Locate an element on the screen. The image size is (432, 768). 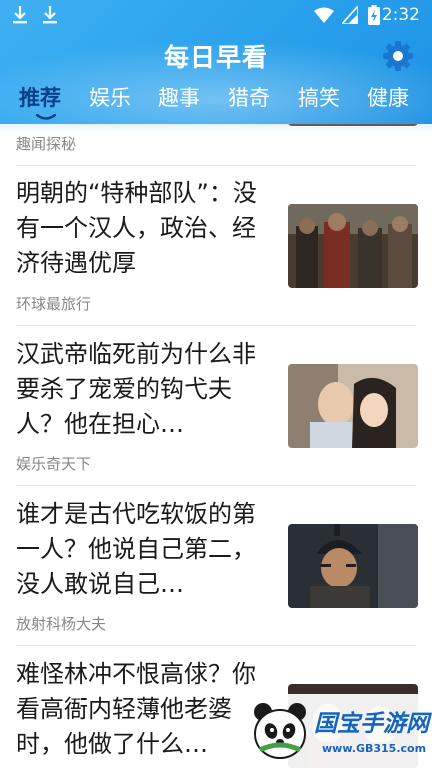
gear-icon is located at coordinates (398, 56).